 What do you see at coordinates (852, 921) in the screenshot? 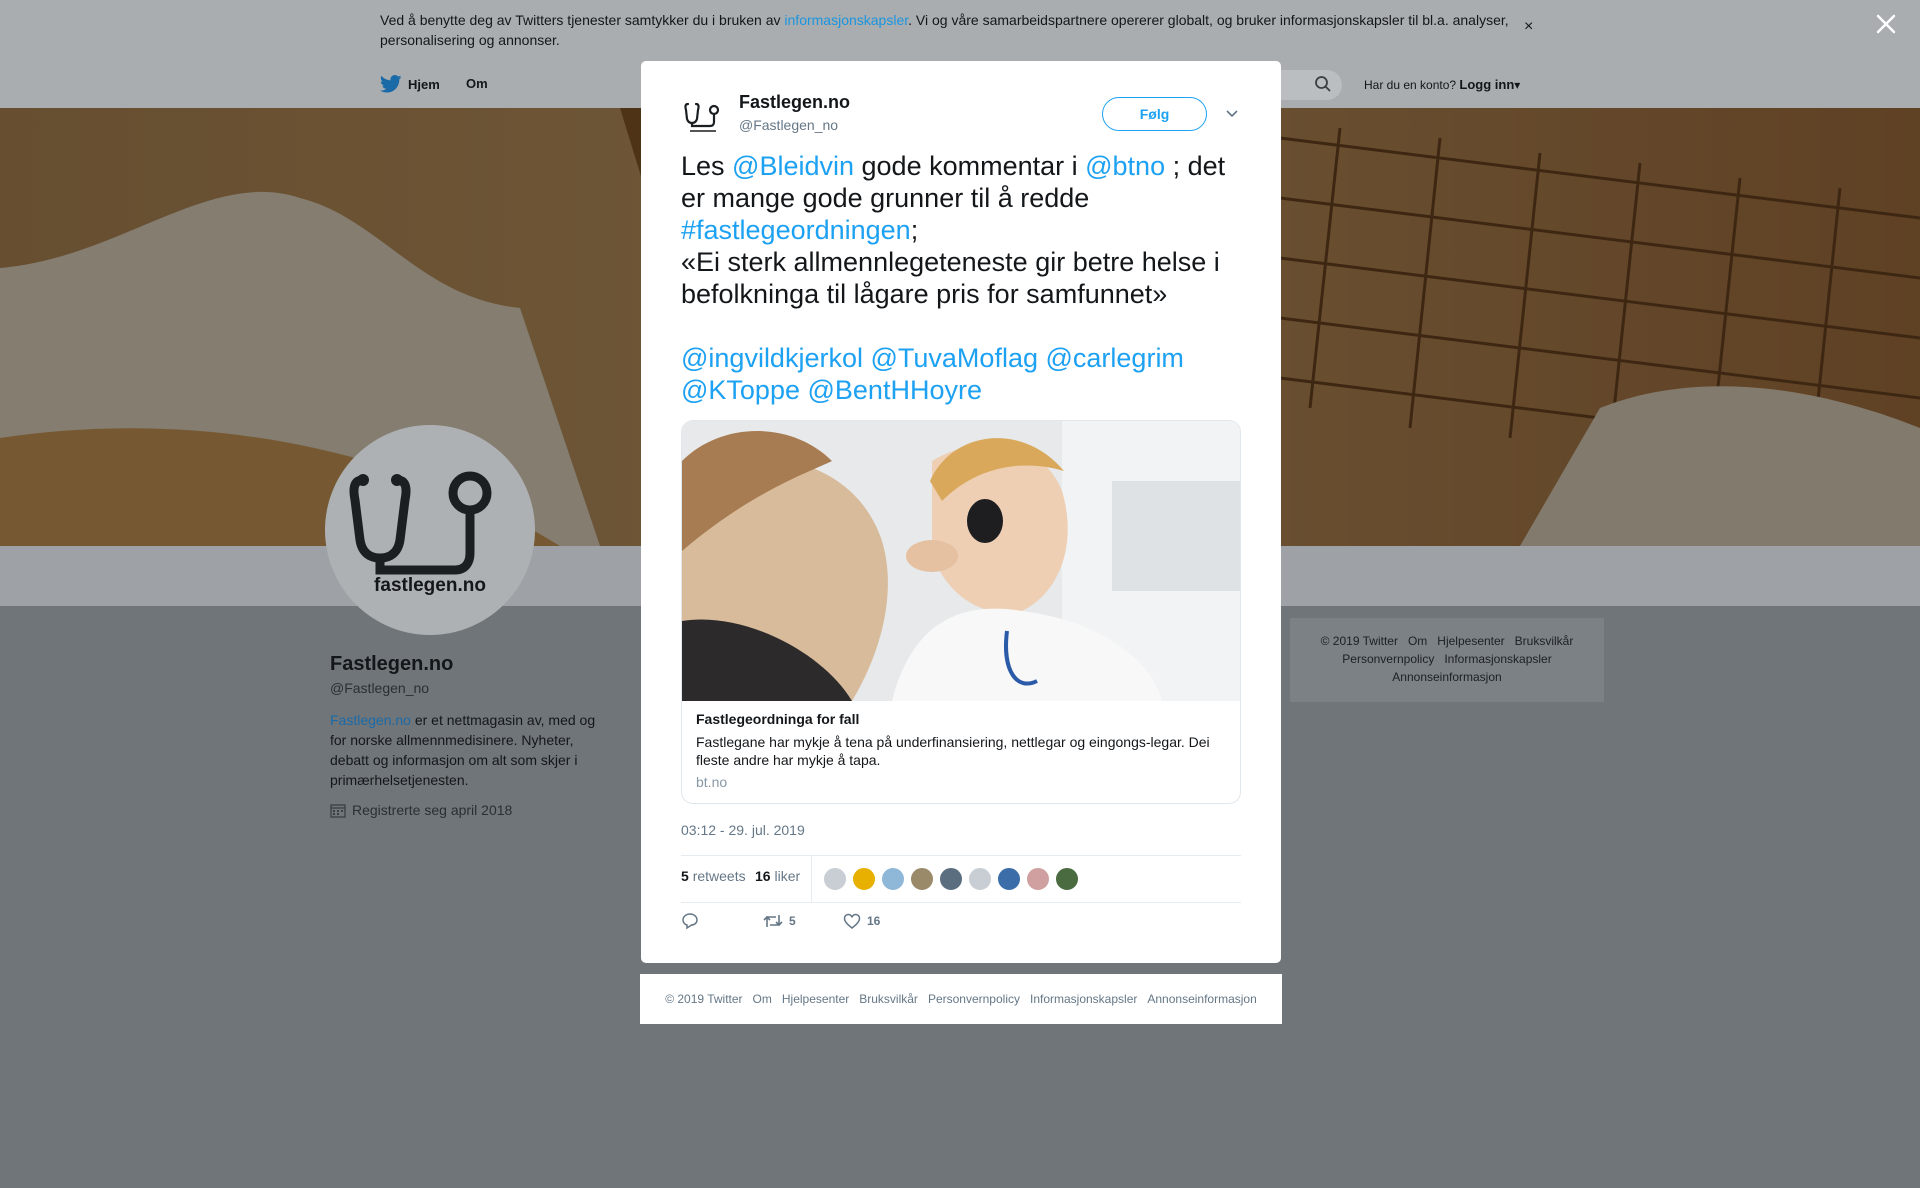
I see `heart-icon` at bounding box center [852, 921].